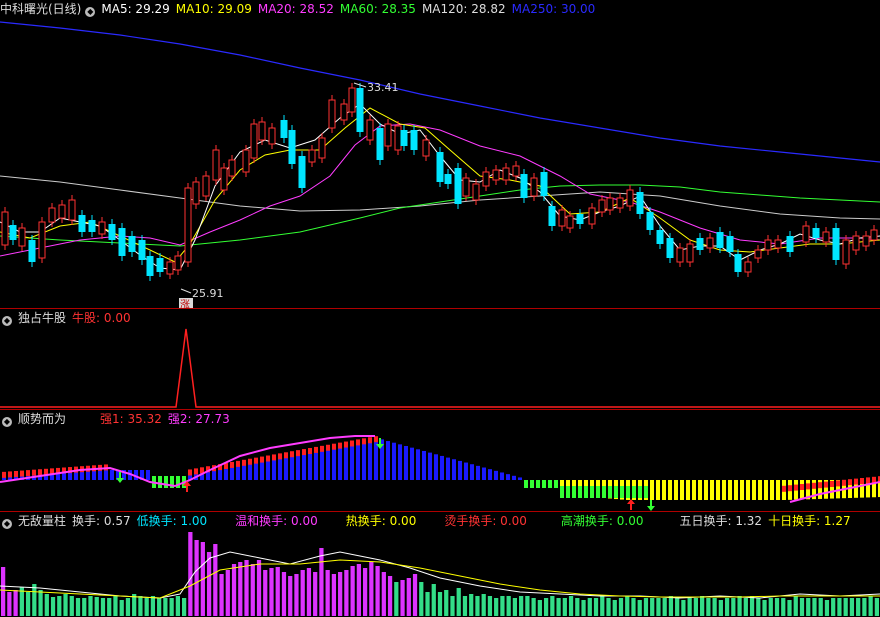  Describe the element at coordinates (7, 524) in the screenshot. I see `pane-volume-settings-icon: ◆` at that location.